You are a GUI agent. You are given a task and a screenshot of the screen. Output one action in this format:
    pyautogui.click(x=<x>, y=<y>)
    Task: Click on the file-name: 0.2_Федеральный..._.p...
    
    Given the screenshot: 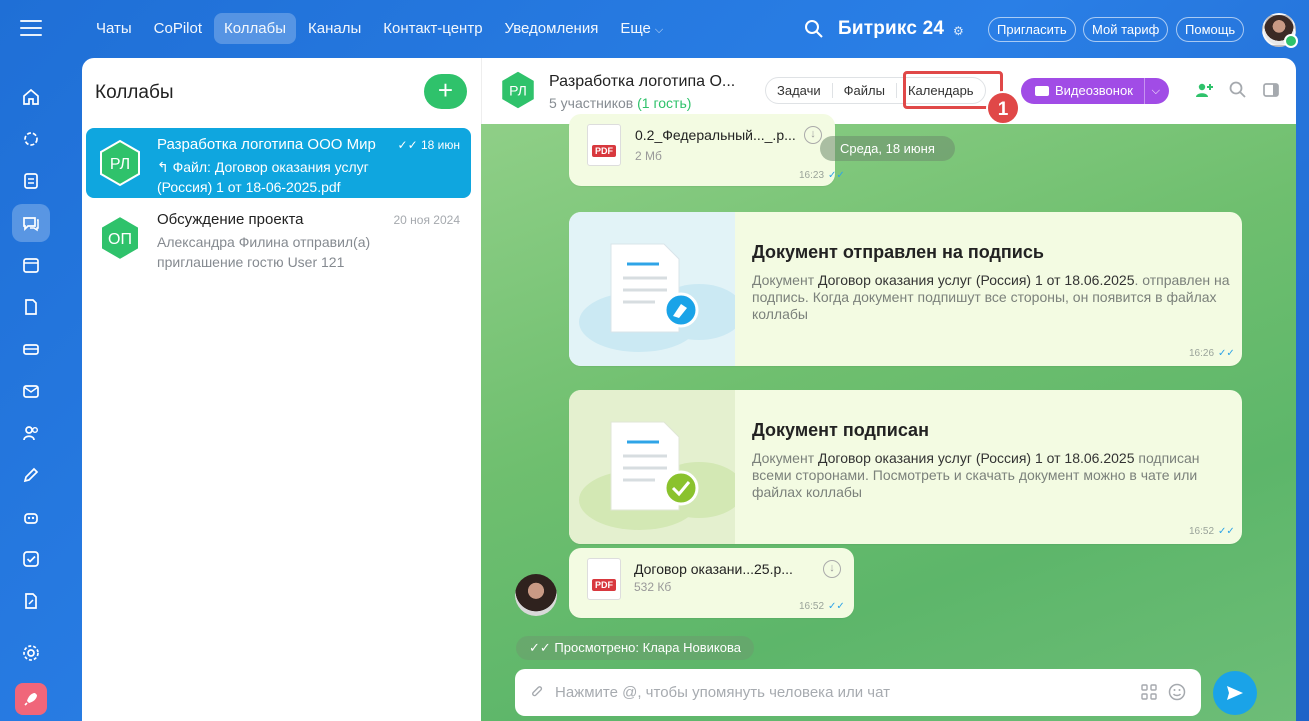 What is the action you would take?
    pyautogui.click(x=715, y=135)
    